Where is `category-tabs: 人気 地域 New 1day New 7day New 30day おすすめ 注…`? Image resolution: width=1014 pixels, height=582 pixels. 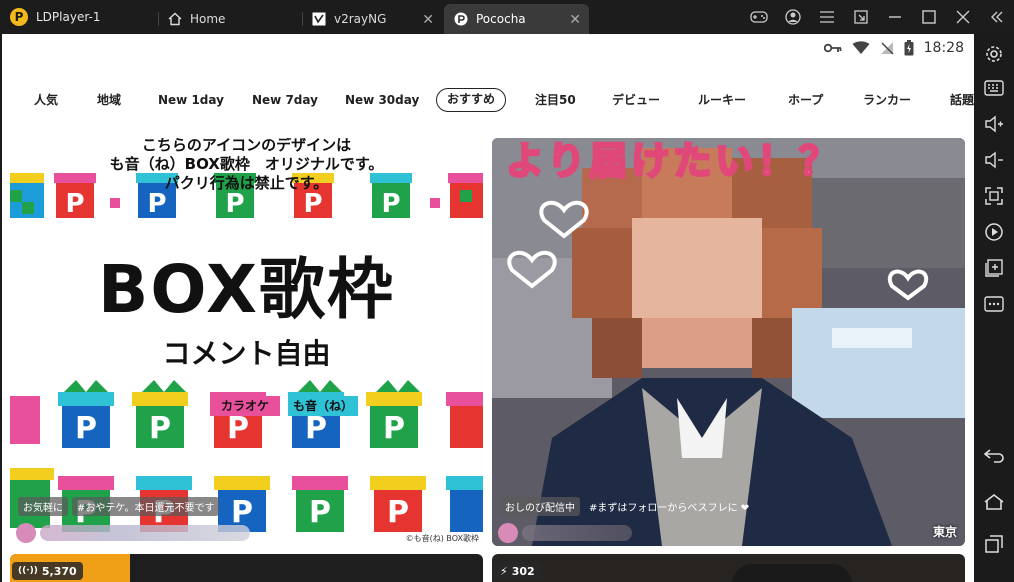
category-tabs: 人気 地域 New 1day New 7day New 30day おすすめ 注… is located at coordinates (488, 100).